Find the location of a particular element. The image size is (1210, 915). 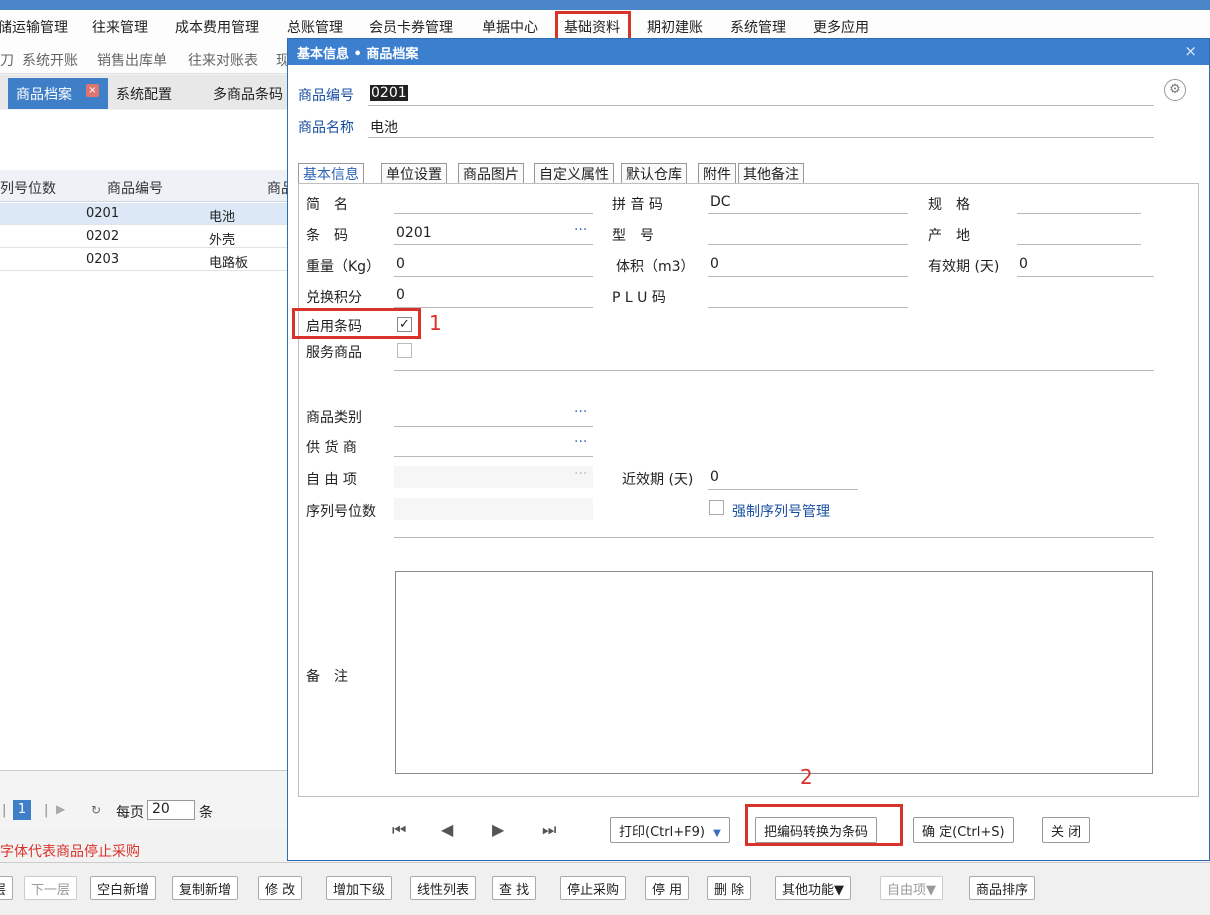

goods-name-label: 商品名称 is located at coordinates (326, 128).